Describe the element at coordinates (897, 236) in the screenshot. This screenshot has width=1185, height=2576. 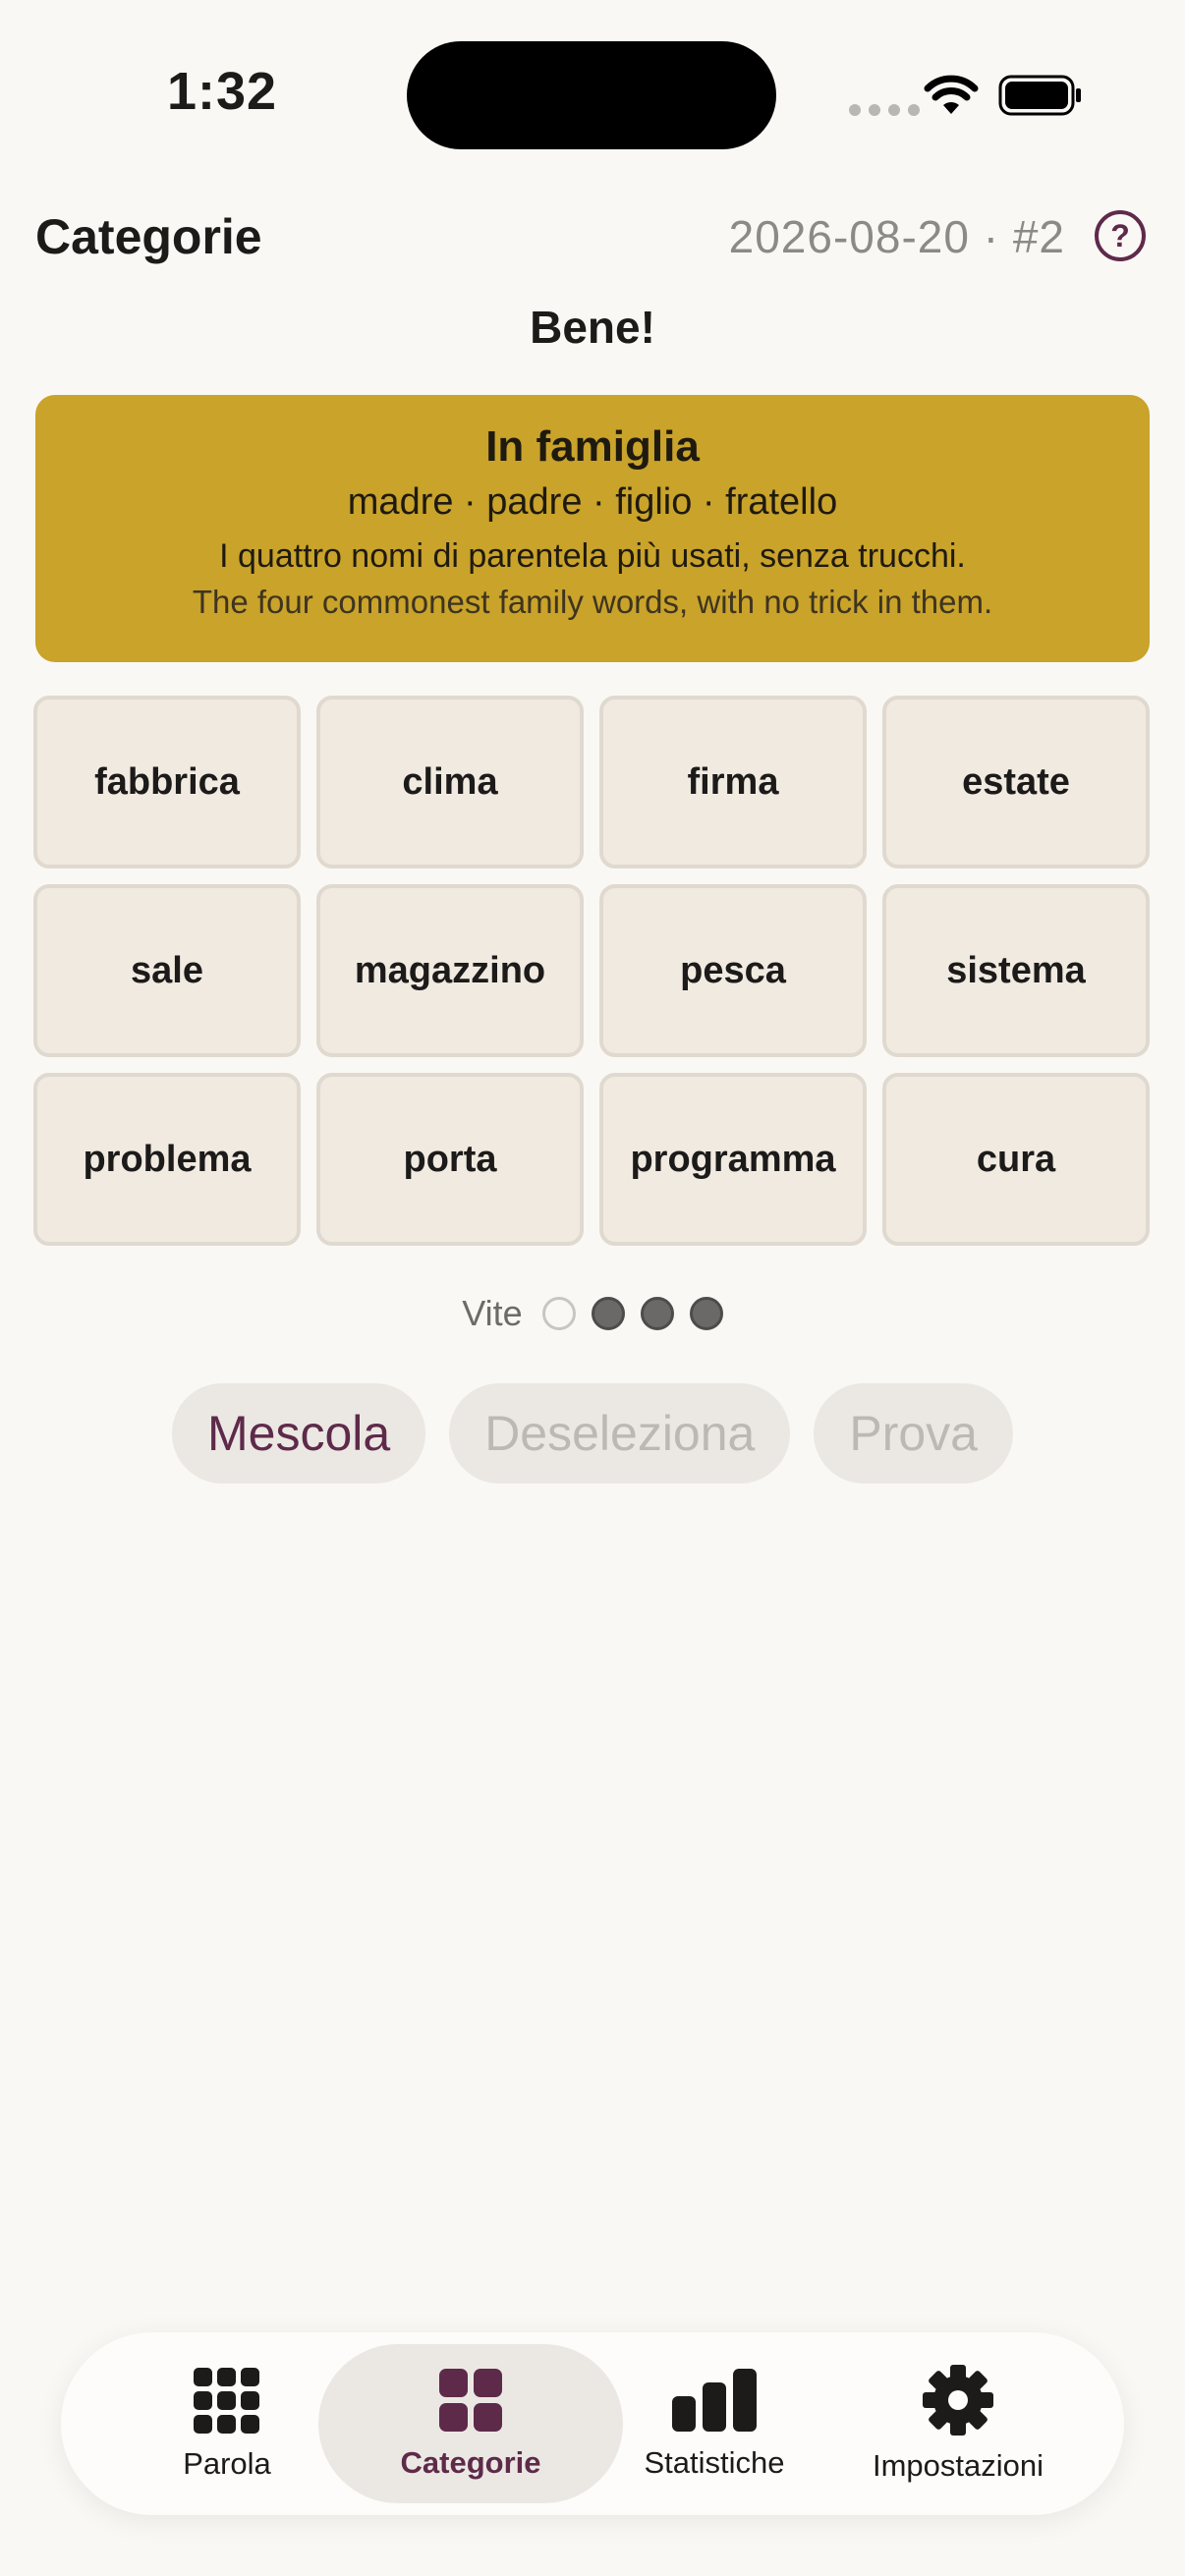
I see `puzzle-date: 2026-08-20 · #2` at that location.